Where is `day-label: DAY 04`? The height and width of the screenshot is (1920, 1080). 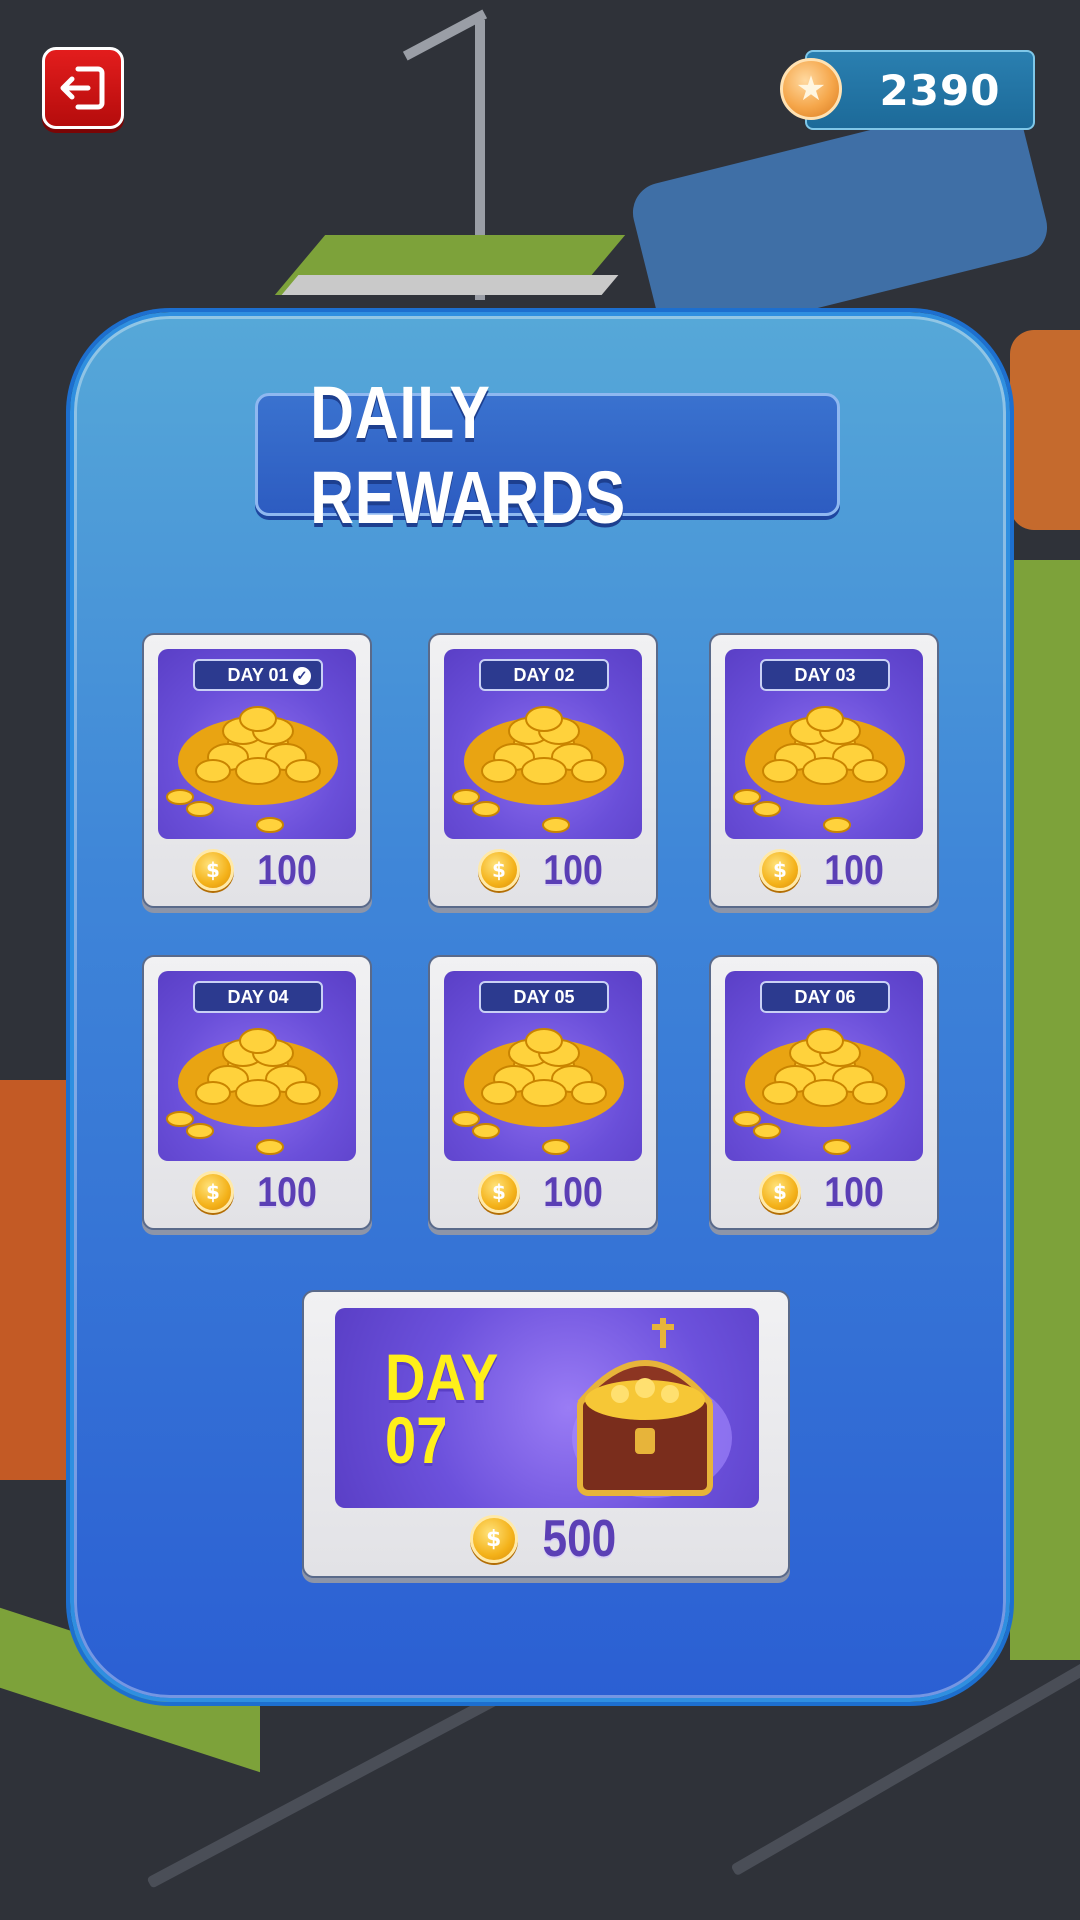 day-label: DAY 04 is located at coordinates (258, 997).